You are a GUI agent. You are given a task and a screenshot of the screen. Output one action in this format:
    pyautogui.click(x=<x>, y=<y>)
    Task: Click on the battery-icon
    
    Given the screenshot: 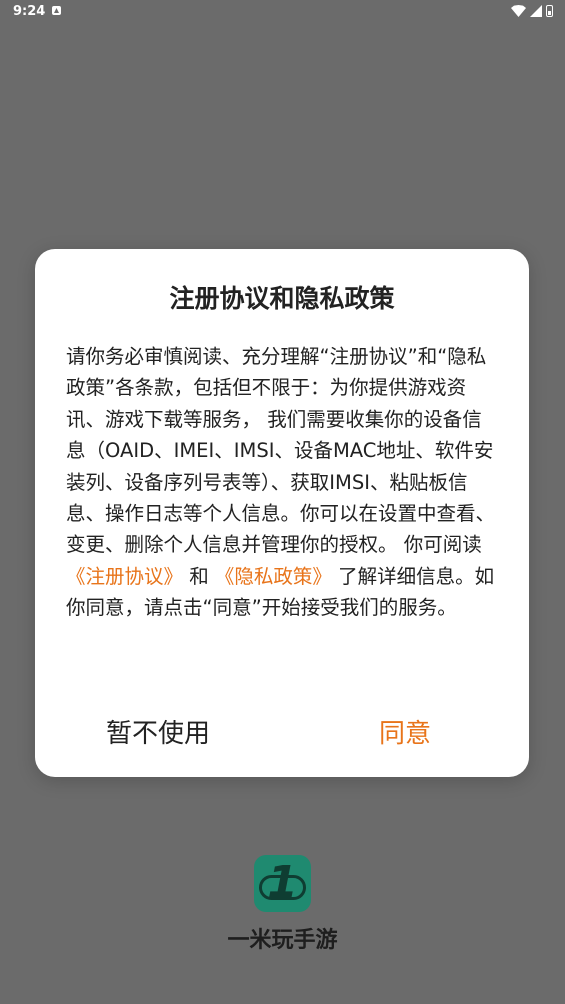 What is the action you would take?
    pyautogui.click(x=549, y=11)
    